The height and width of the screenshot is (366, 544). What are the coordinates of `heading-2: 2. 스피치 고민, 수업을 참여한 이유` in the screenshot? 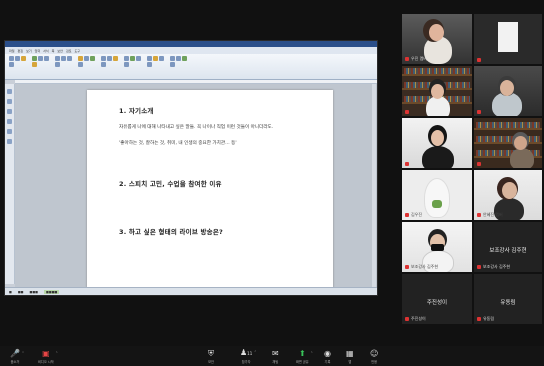 It's located at (170, 184).